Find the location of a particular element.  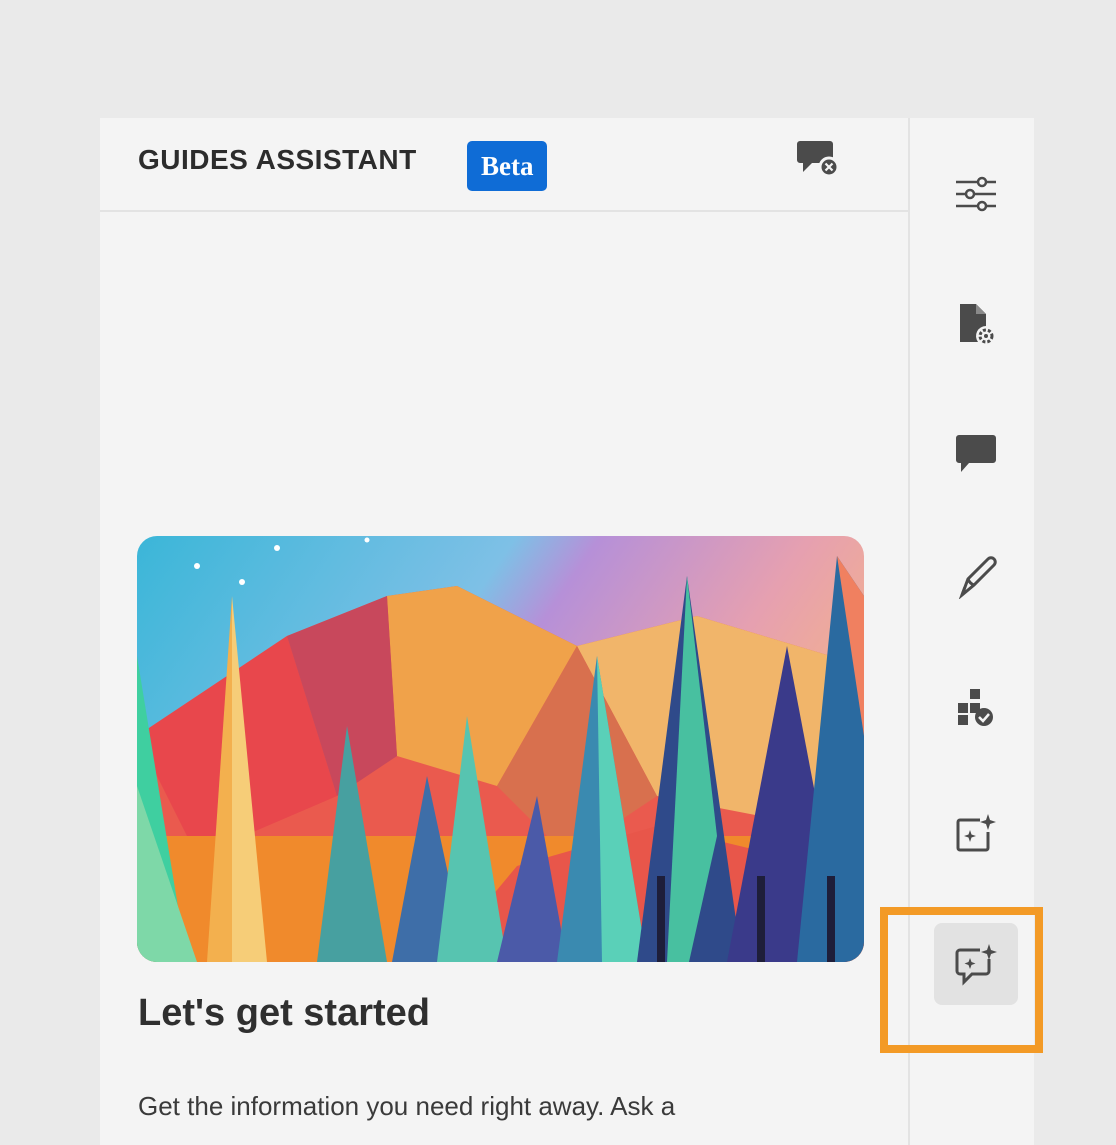

rail-button-ai-content is located at coordinates (976, 834).